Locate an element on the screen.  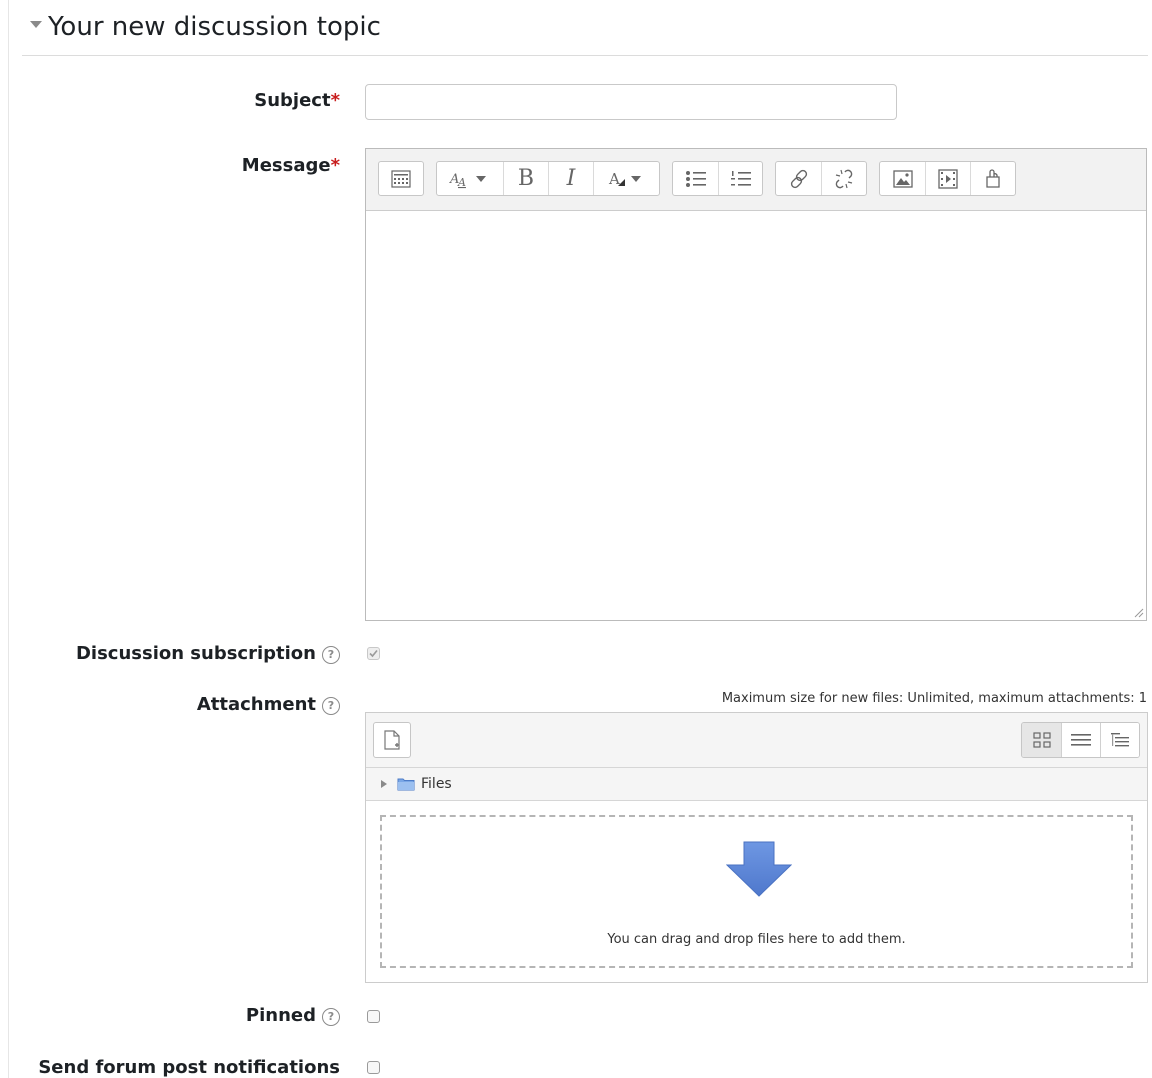
toolbar-group-lists is located at coordinates (717, 178).